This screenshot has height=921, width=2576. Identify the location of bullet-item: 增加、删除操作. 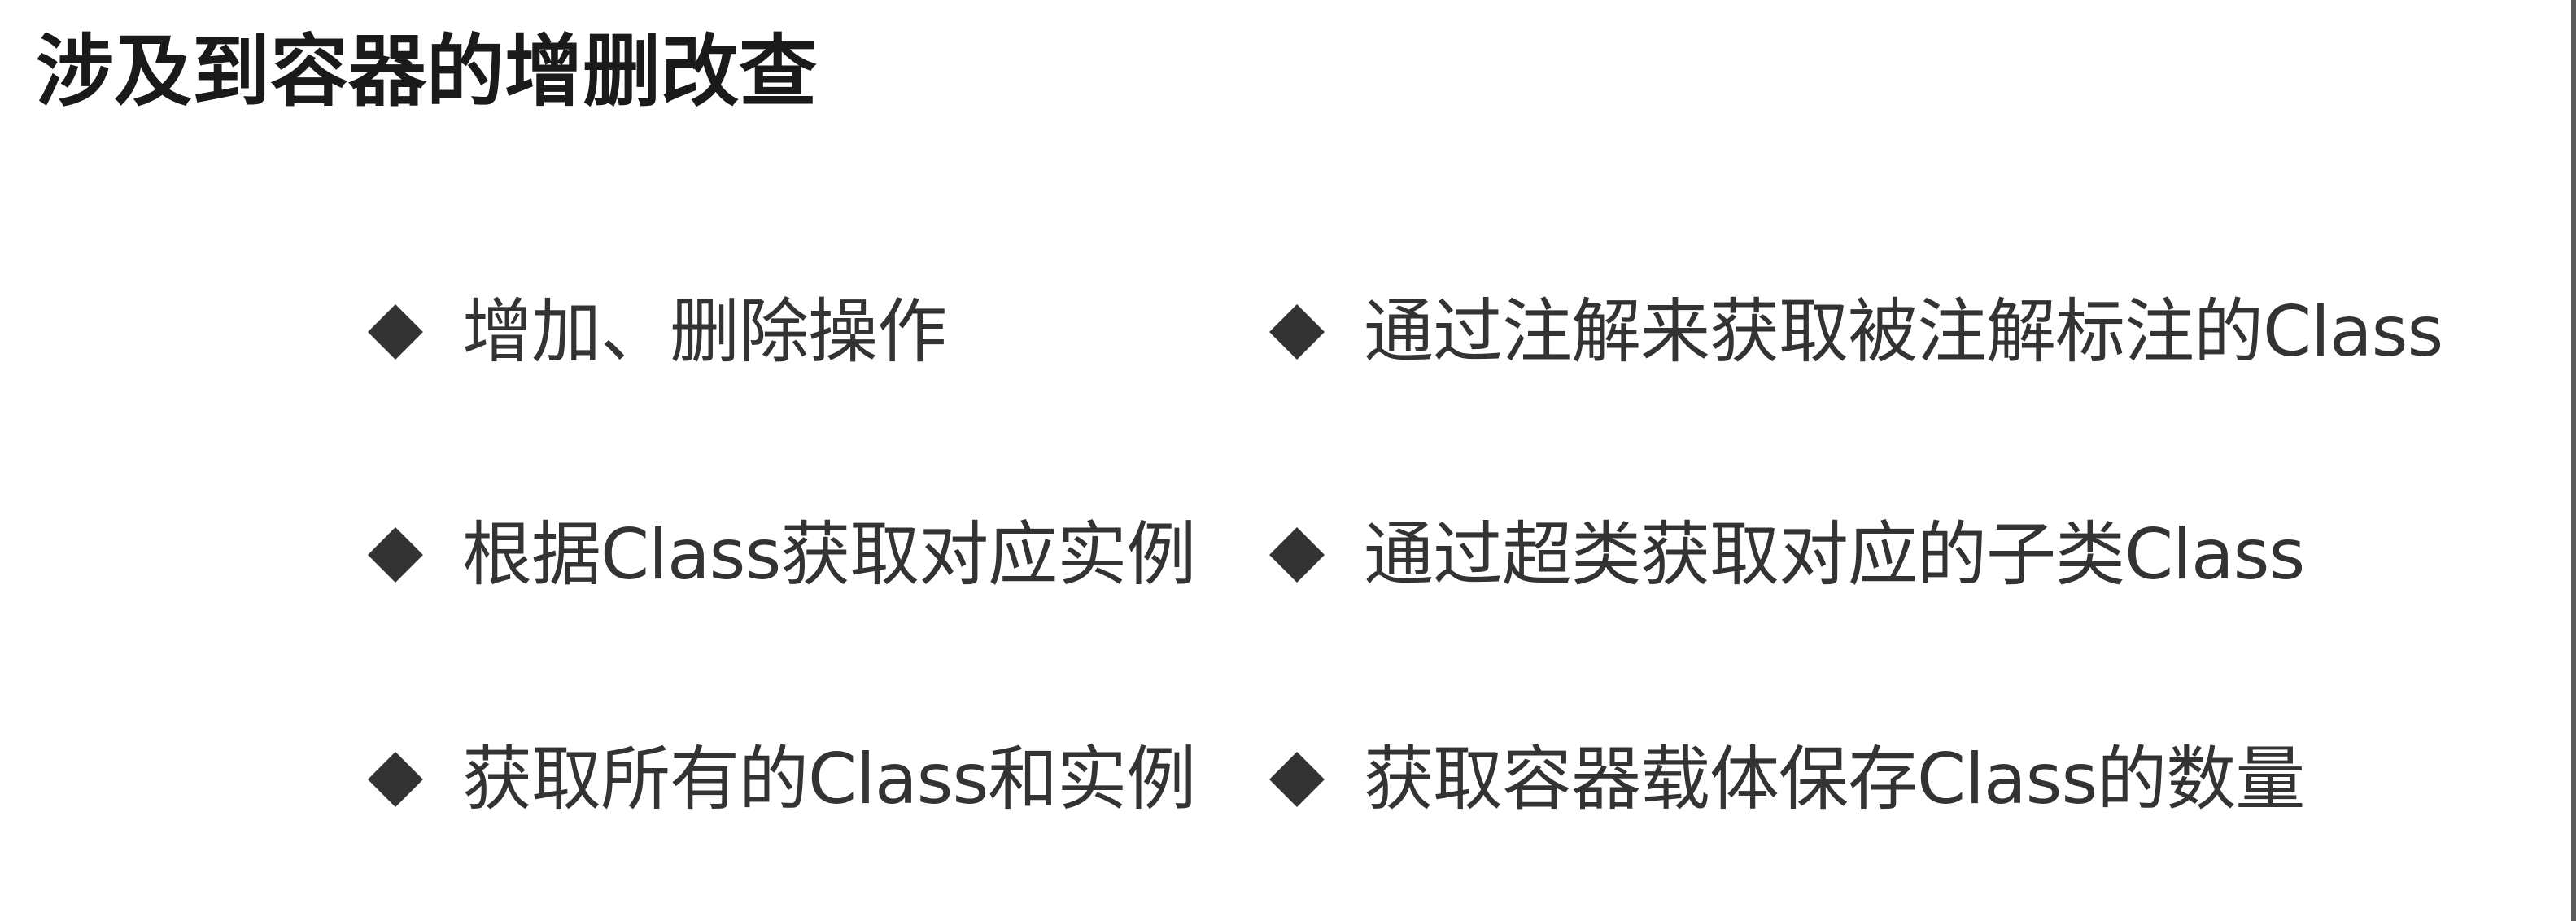
(656, 332).